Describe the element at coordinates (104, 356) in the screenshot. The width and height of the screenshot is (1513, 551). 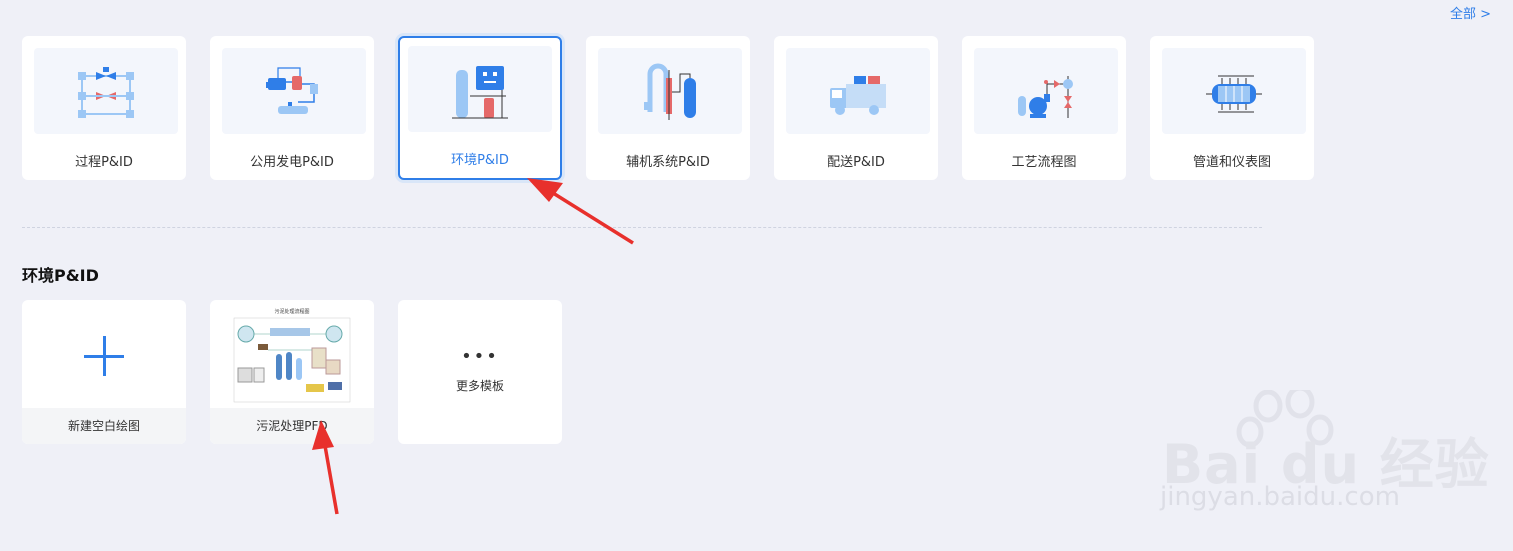
I see `plus-icon` at that location.